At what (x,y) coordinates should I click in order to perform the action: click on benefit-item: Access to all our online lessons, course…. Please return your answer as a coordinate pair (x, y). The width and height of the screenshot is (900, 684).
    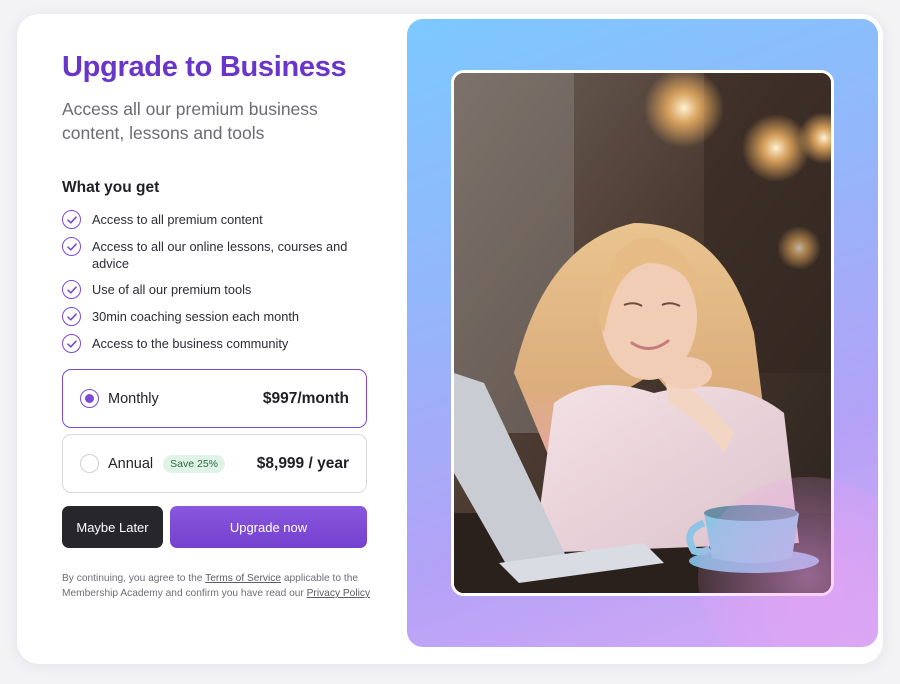
    Looking at the image, I should click on (215, 254).